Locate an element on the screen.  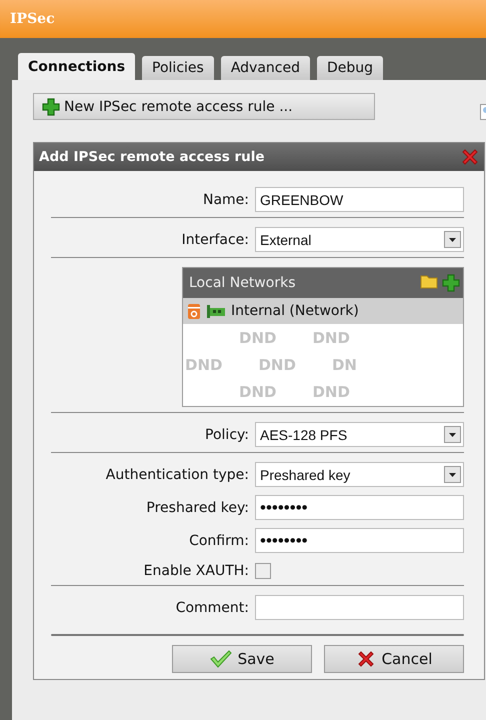
field-label: Enable XAUTH: is located at coordinates (195, 571).